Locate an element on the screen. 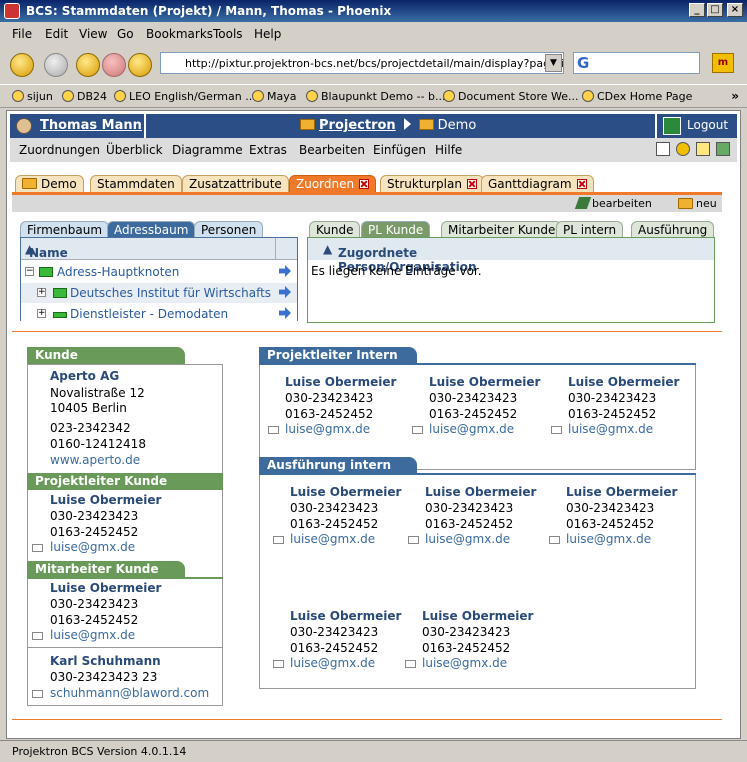  tab-pl-intern: PL intern is located at coordinates (590, 229).